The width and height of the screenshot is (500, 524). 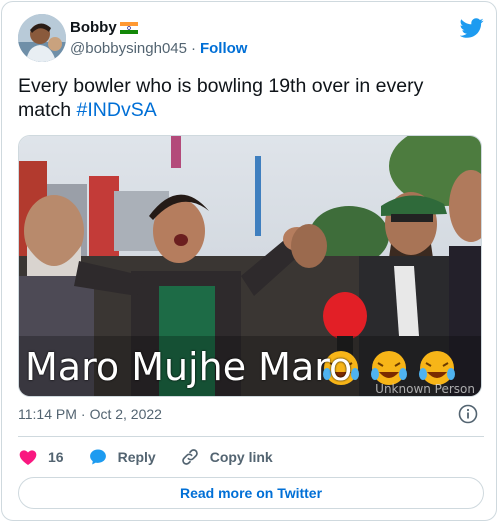 I want to click on author-names: Bobby @bobbysingh045 · Follow, so click(x=158, y=38).